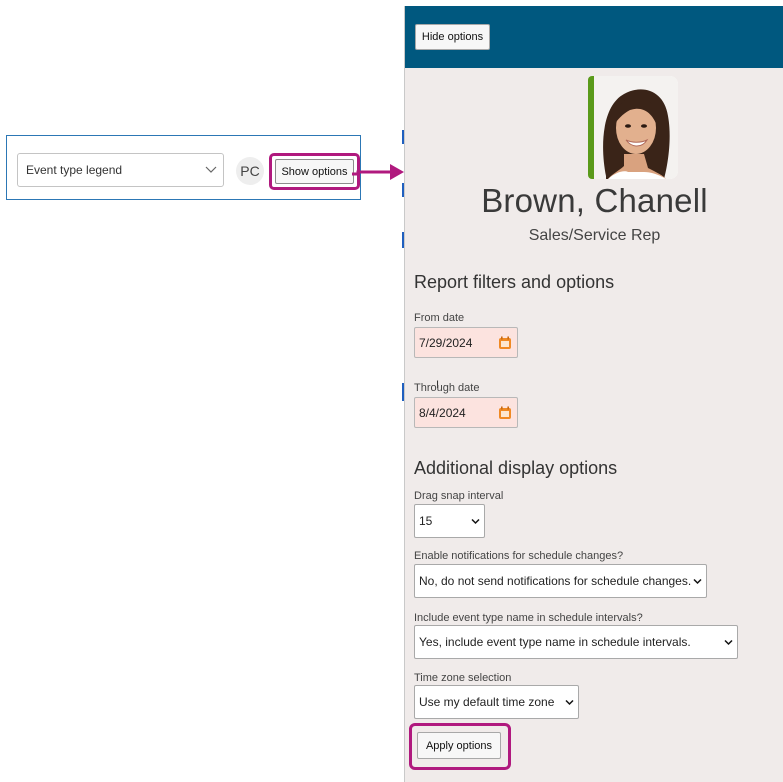 This screenshot has width=783, height=782. What do you see at coordinates (446, 342) in the screenshot?
I see `from-date-value: 7/29/2024` at bounding box center [446, 342].